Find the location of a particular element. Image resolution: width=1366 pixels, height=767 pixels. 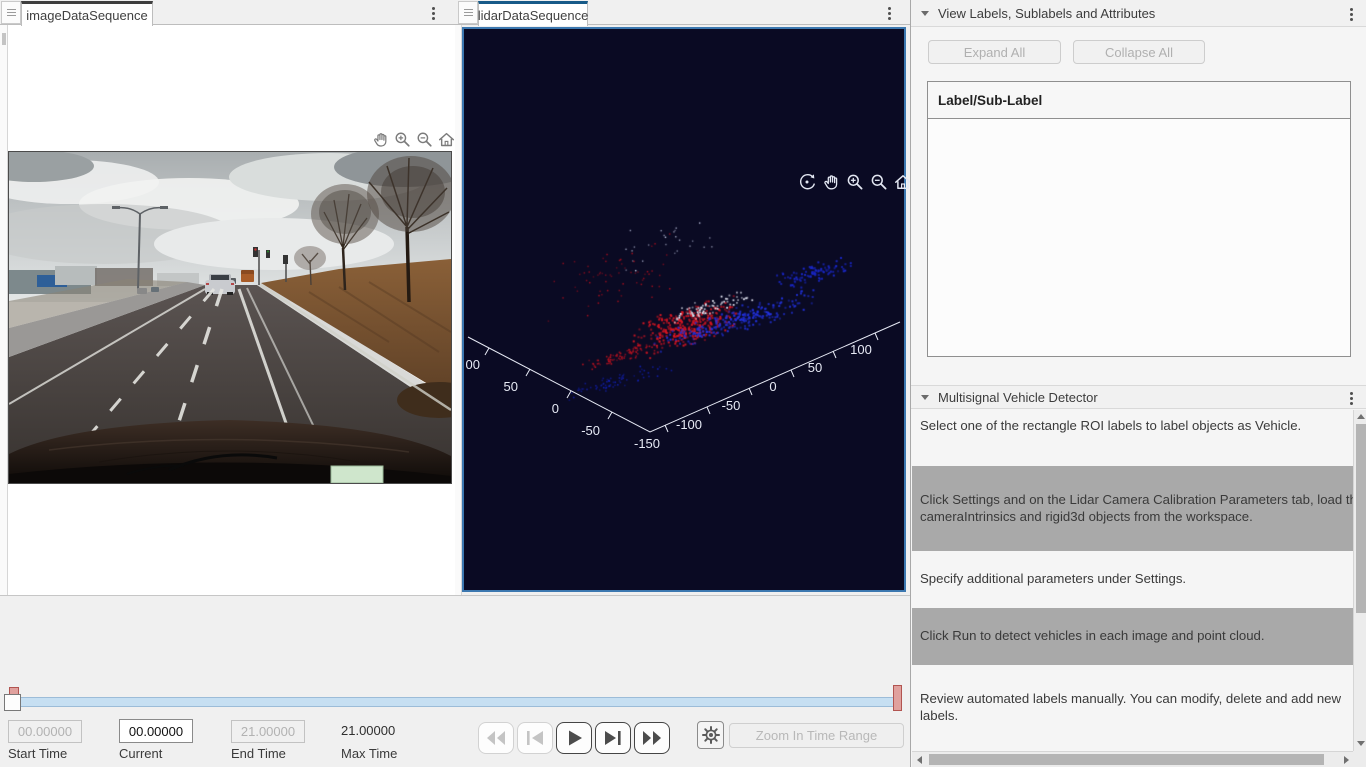

left-axis-tick: 00 is located at coordinates (473, 364).